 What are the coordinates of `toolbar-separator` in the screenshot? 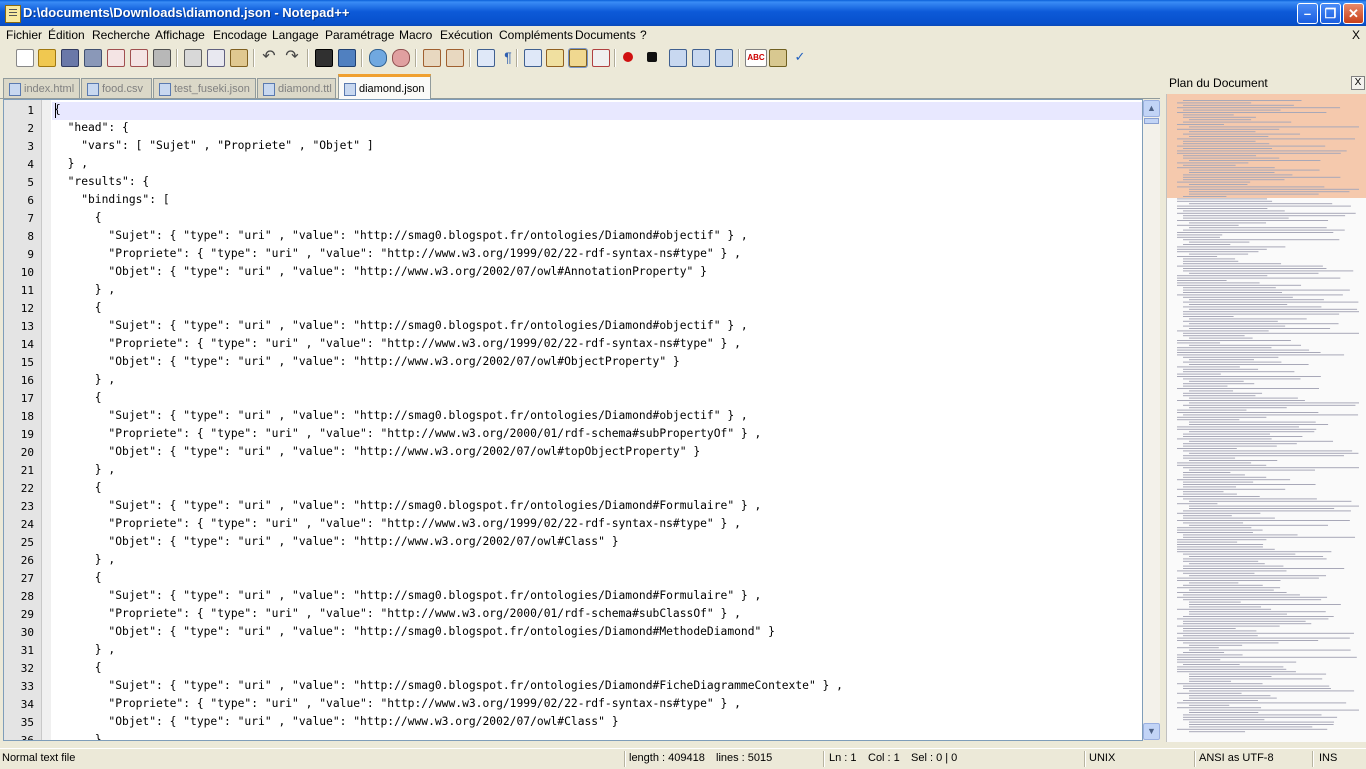 It's located at (615, 58).